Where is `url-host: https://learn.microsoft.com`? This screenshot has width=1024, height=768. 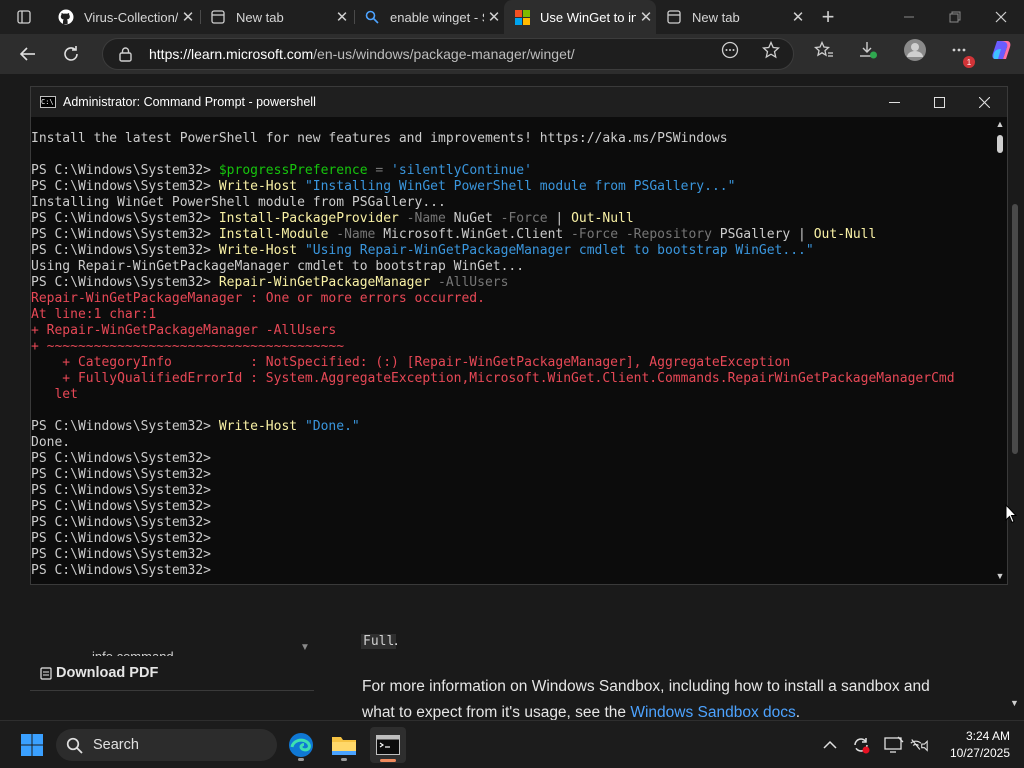
url-host: https://learn.microsoft.com is located at coordinates (231, 54).